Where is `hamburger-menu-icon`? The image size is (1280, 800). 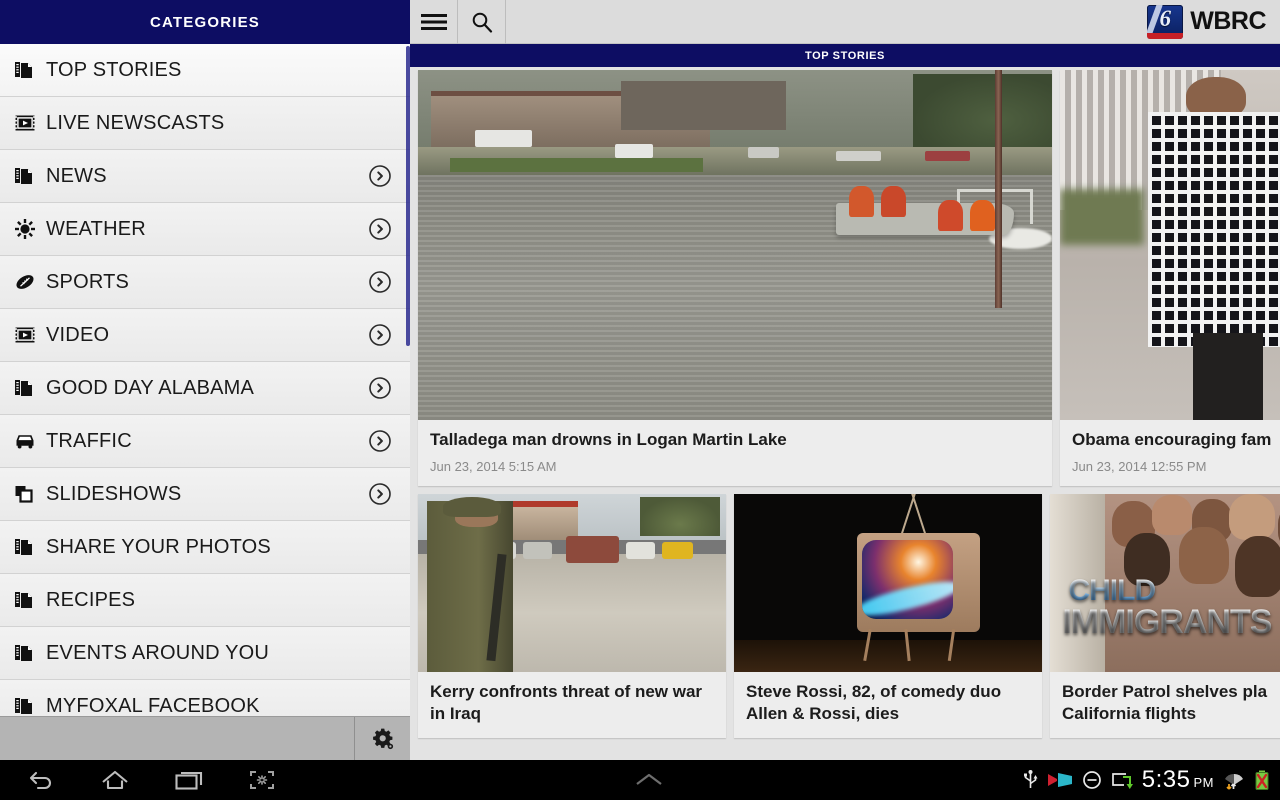 hamburger-menu-icon is located at coordinates (433, 21).